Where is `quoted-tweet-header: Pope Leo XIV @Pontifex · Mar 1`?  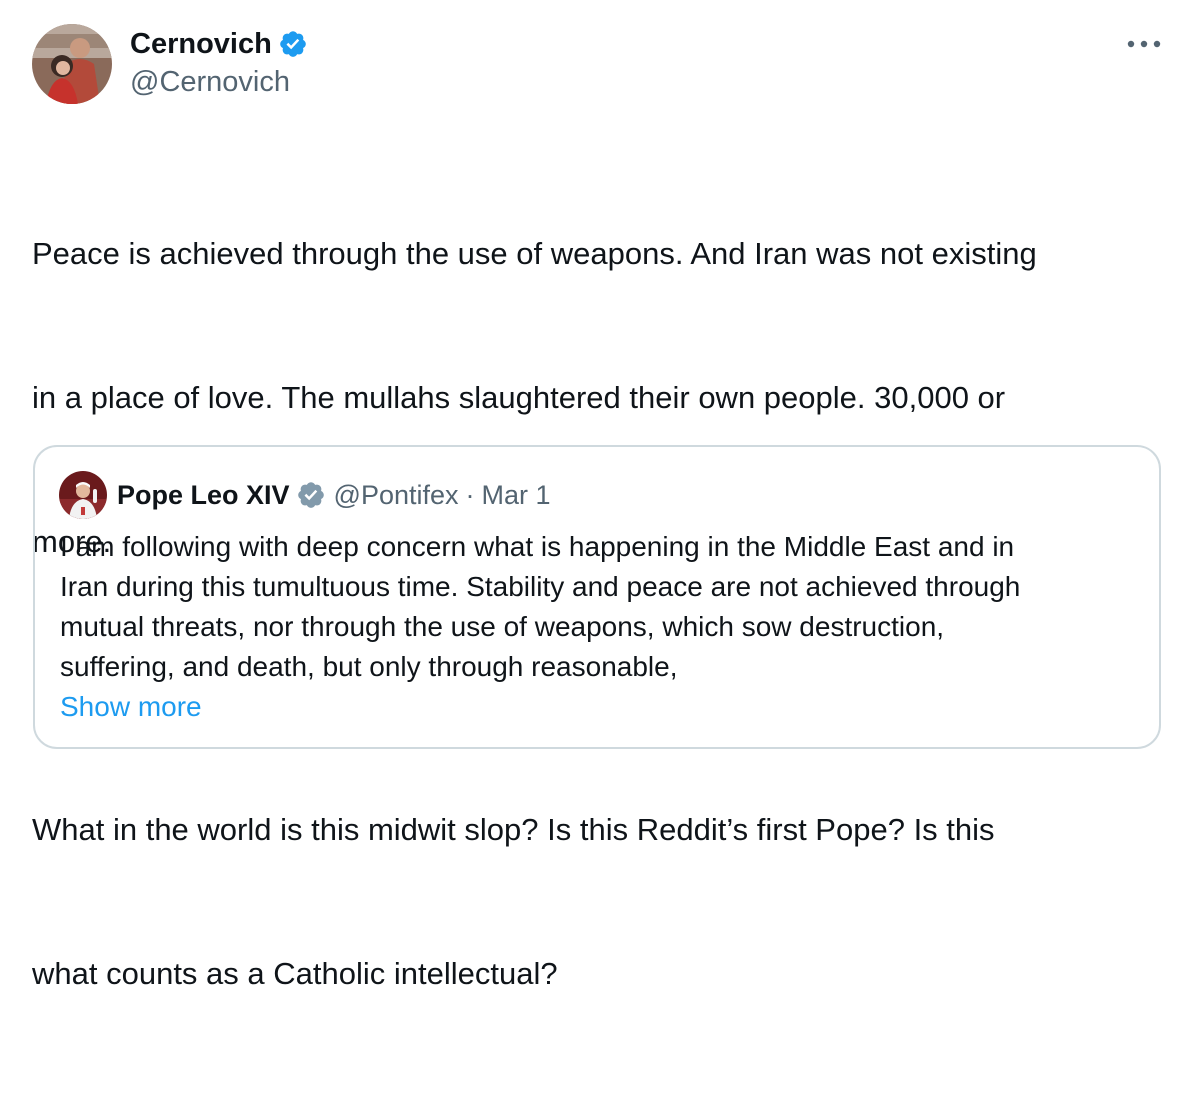
quoted-tweet-header: Pope Leo XIV @Pontifex · Mar 1 is located at coordinates (334, 495).